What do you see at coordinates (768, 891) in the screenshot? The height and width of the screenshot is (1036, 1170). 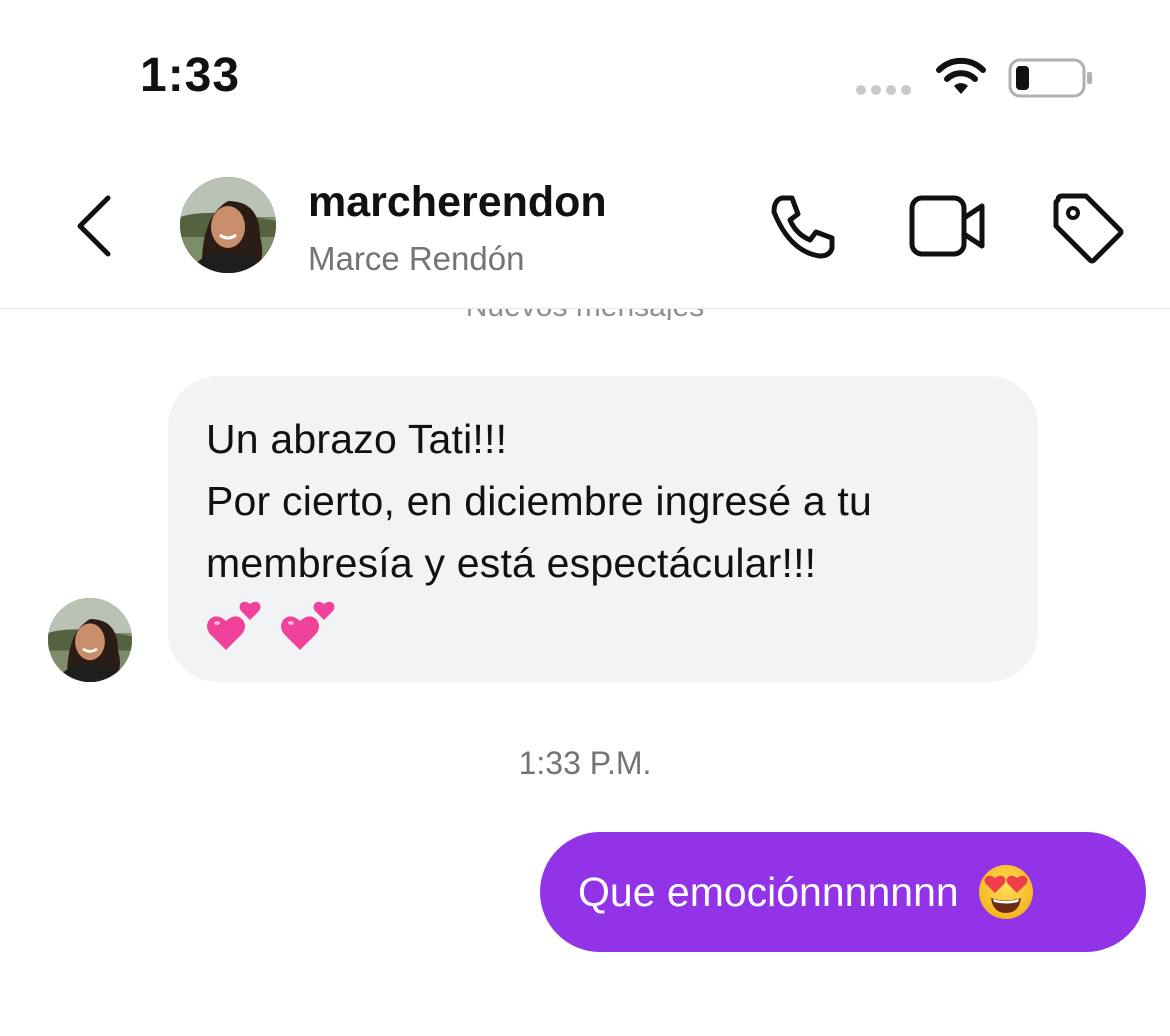 I see `outgoing-message-text: Que emociónnnnnnn` at bounding box center [768, 891].